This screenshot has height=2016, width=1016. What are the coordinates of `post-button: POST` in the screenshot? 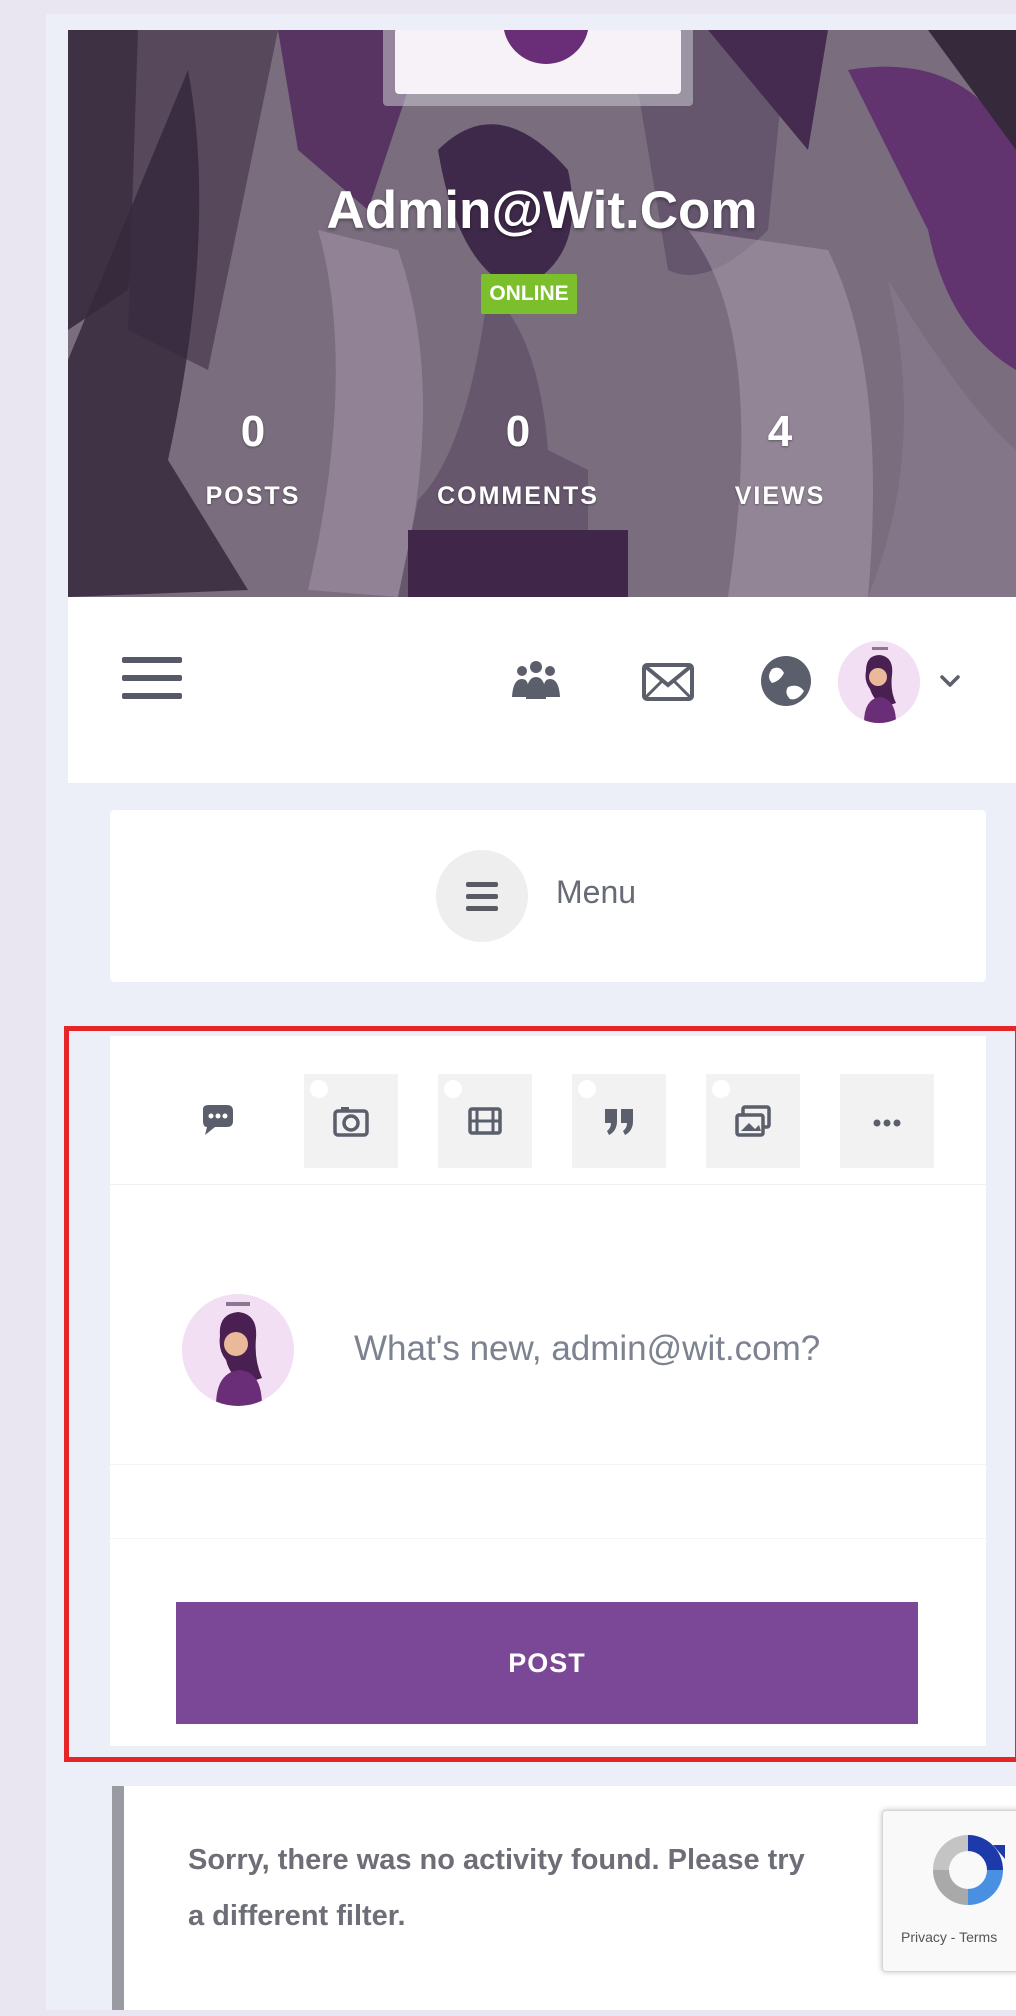 It's located at (547, 1663).